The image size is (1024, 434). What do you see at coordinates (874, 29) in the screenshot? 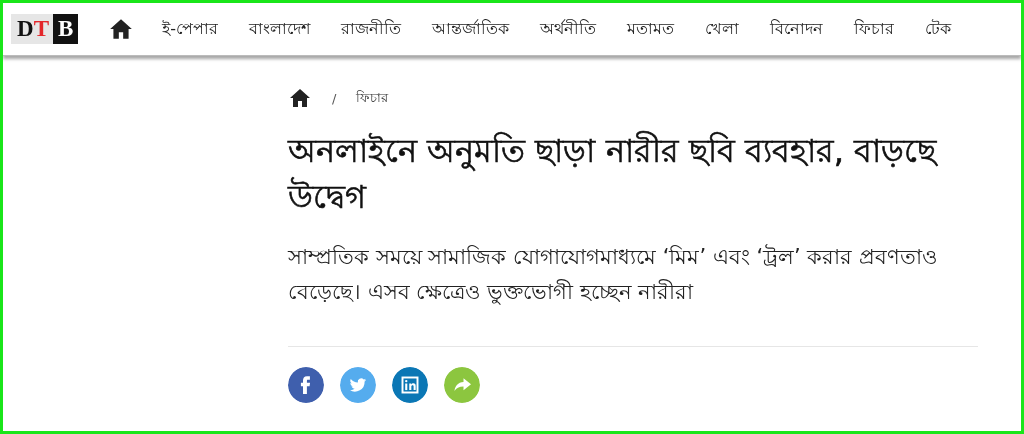
I see `nav-link: ফিচার` at bounding box center [874, 29].